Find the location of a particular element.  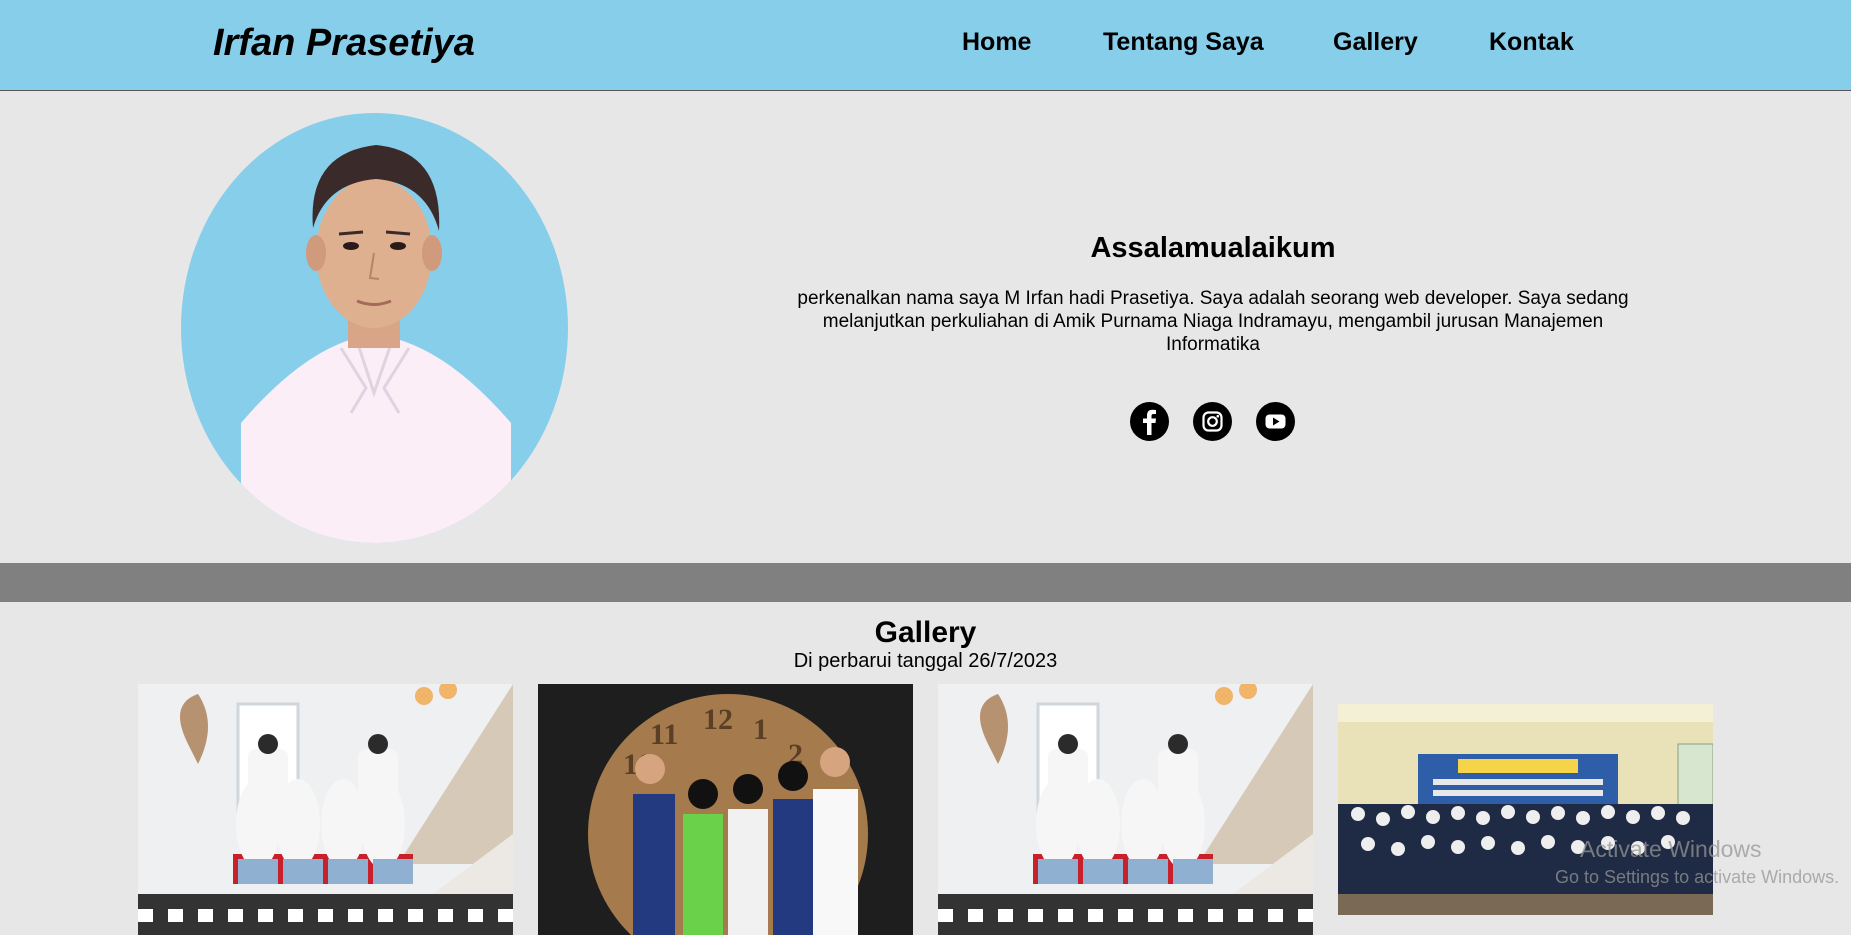

nav-tentang-saya: Tentang Saya is located at coordinates (1183, 42).